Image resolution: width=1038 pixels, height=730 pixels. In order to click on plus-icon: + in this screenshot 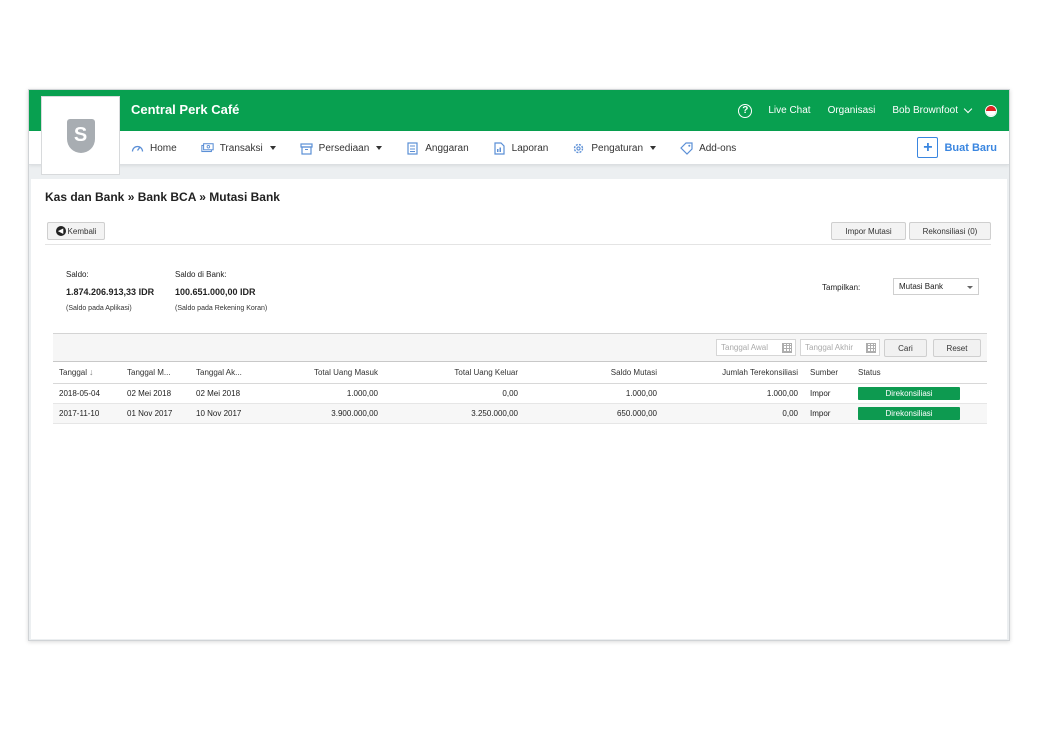, I will do `click(928, 147)`.